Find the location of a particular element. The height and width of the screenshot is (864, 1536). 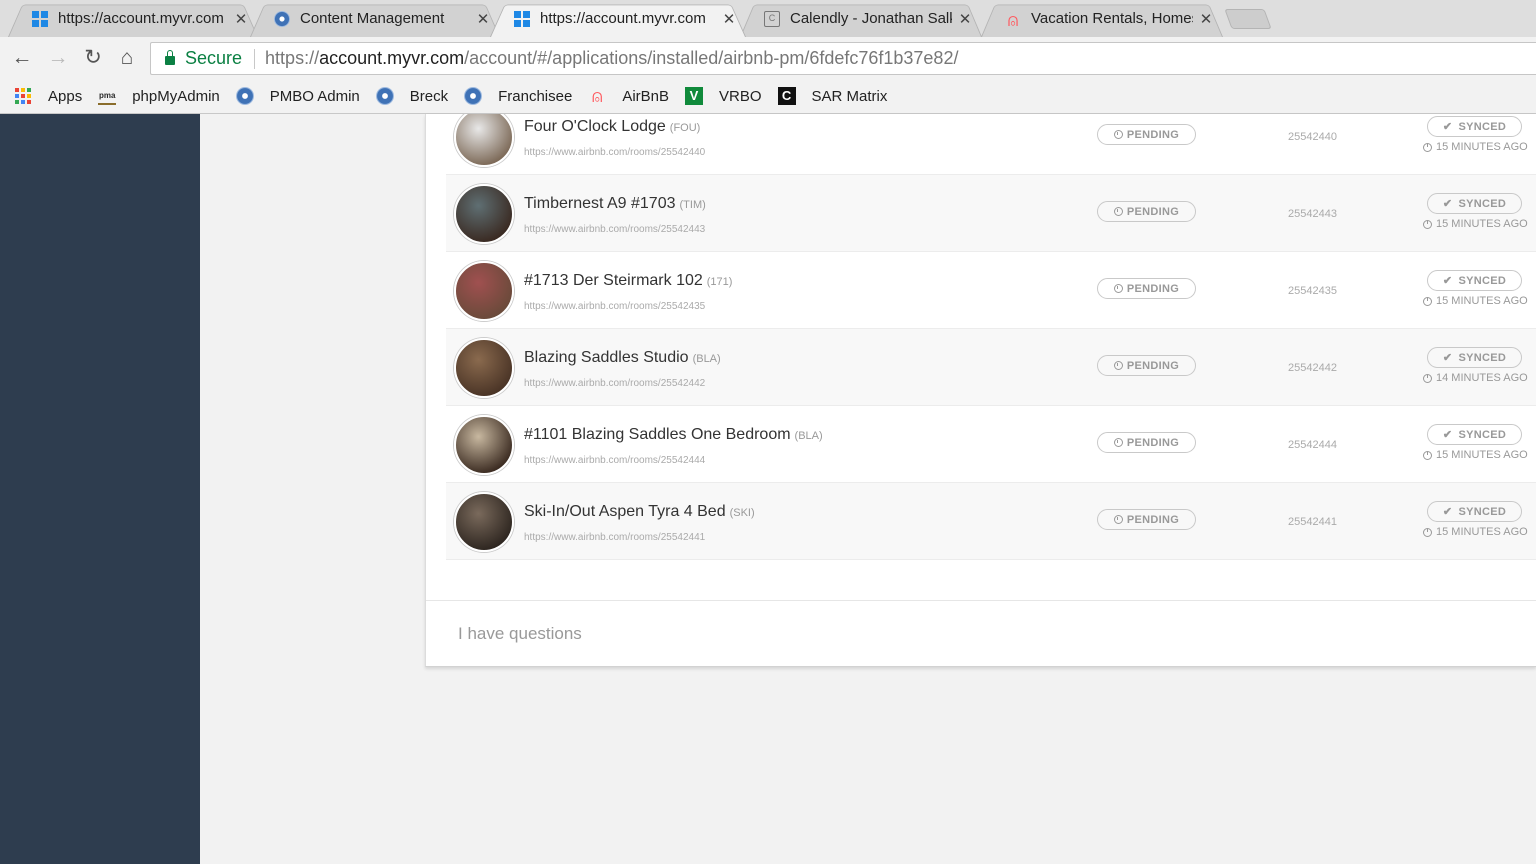

listing-name: #1713 Der Steirmark 102 is located at coordinates (613, 280).